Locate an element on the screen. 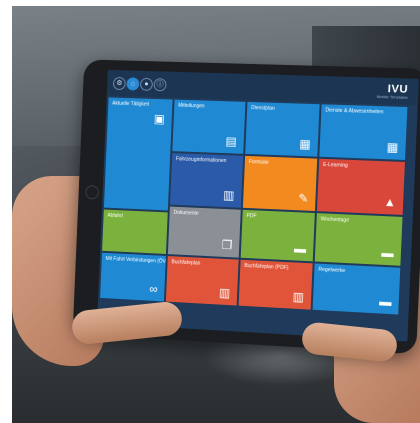 The width and height of the screenshot is (420, 423). tile-e-learning: E-Learning ▲ is located at coordinates (361, 187).